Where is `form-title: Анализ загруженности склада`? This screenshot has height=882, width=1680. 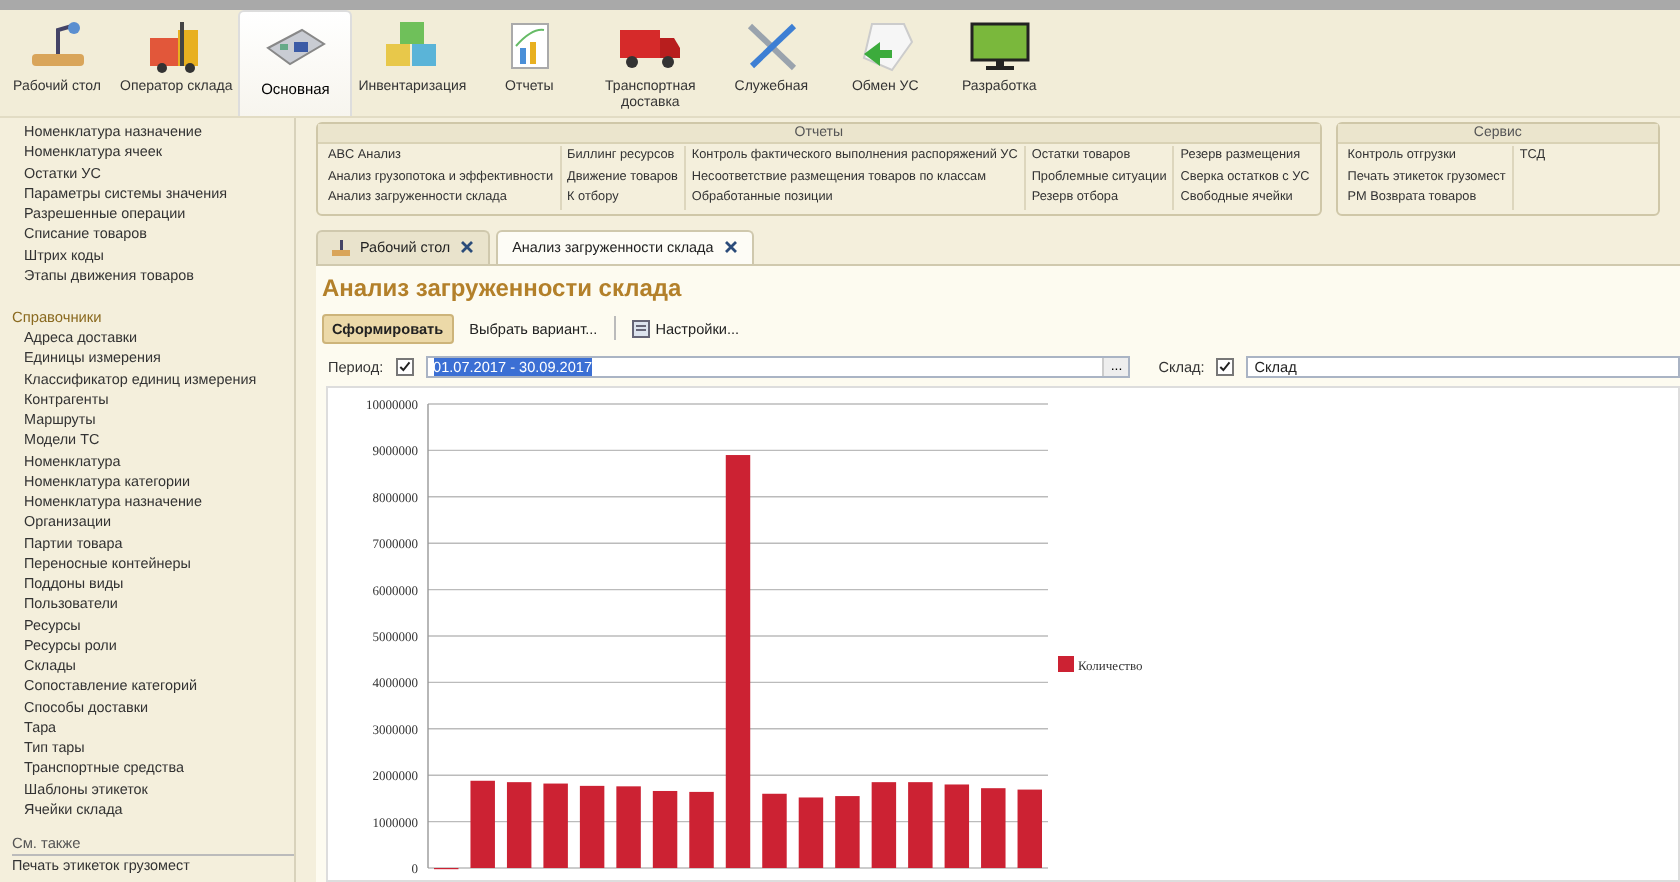 form-title: Анализ загруженности склада is located at coordinates (503, 288).